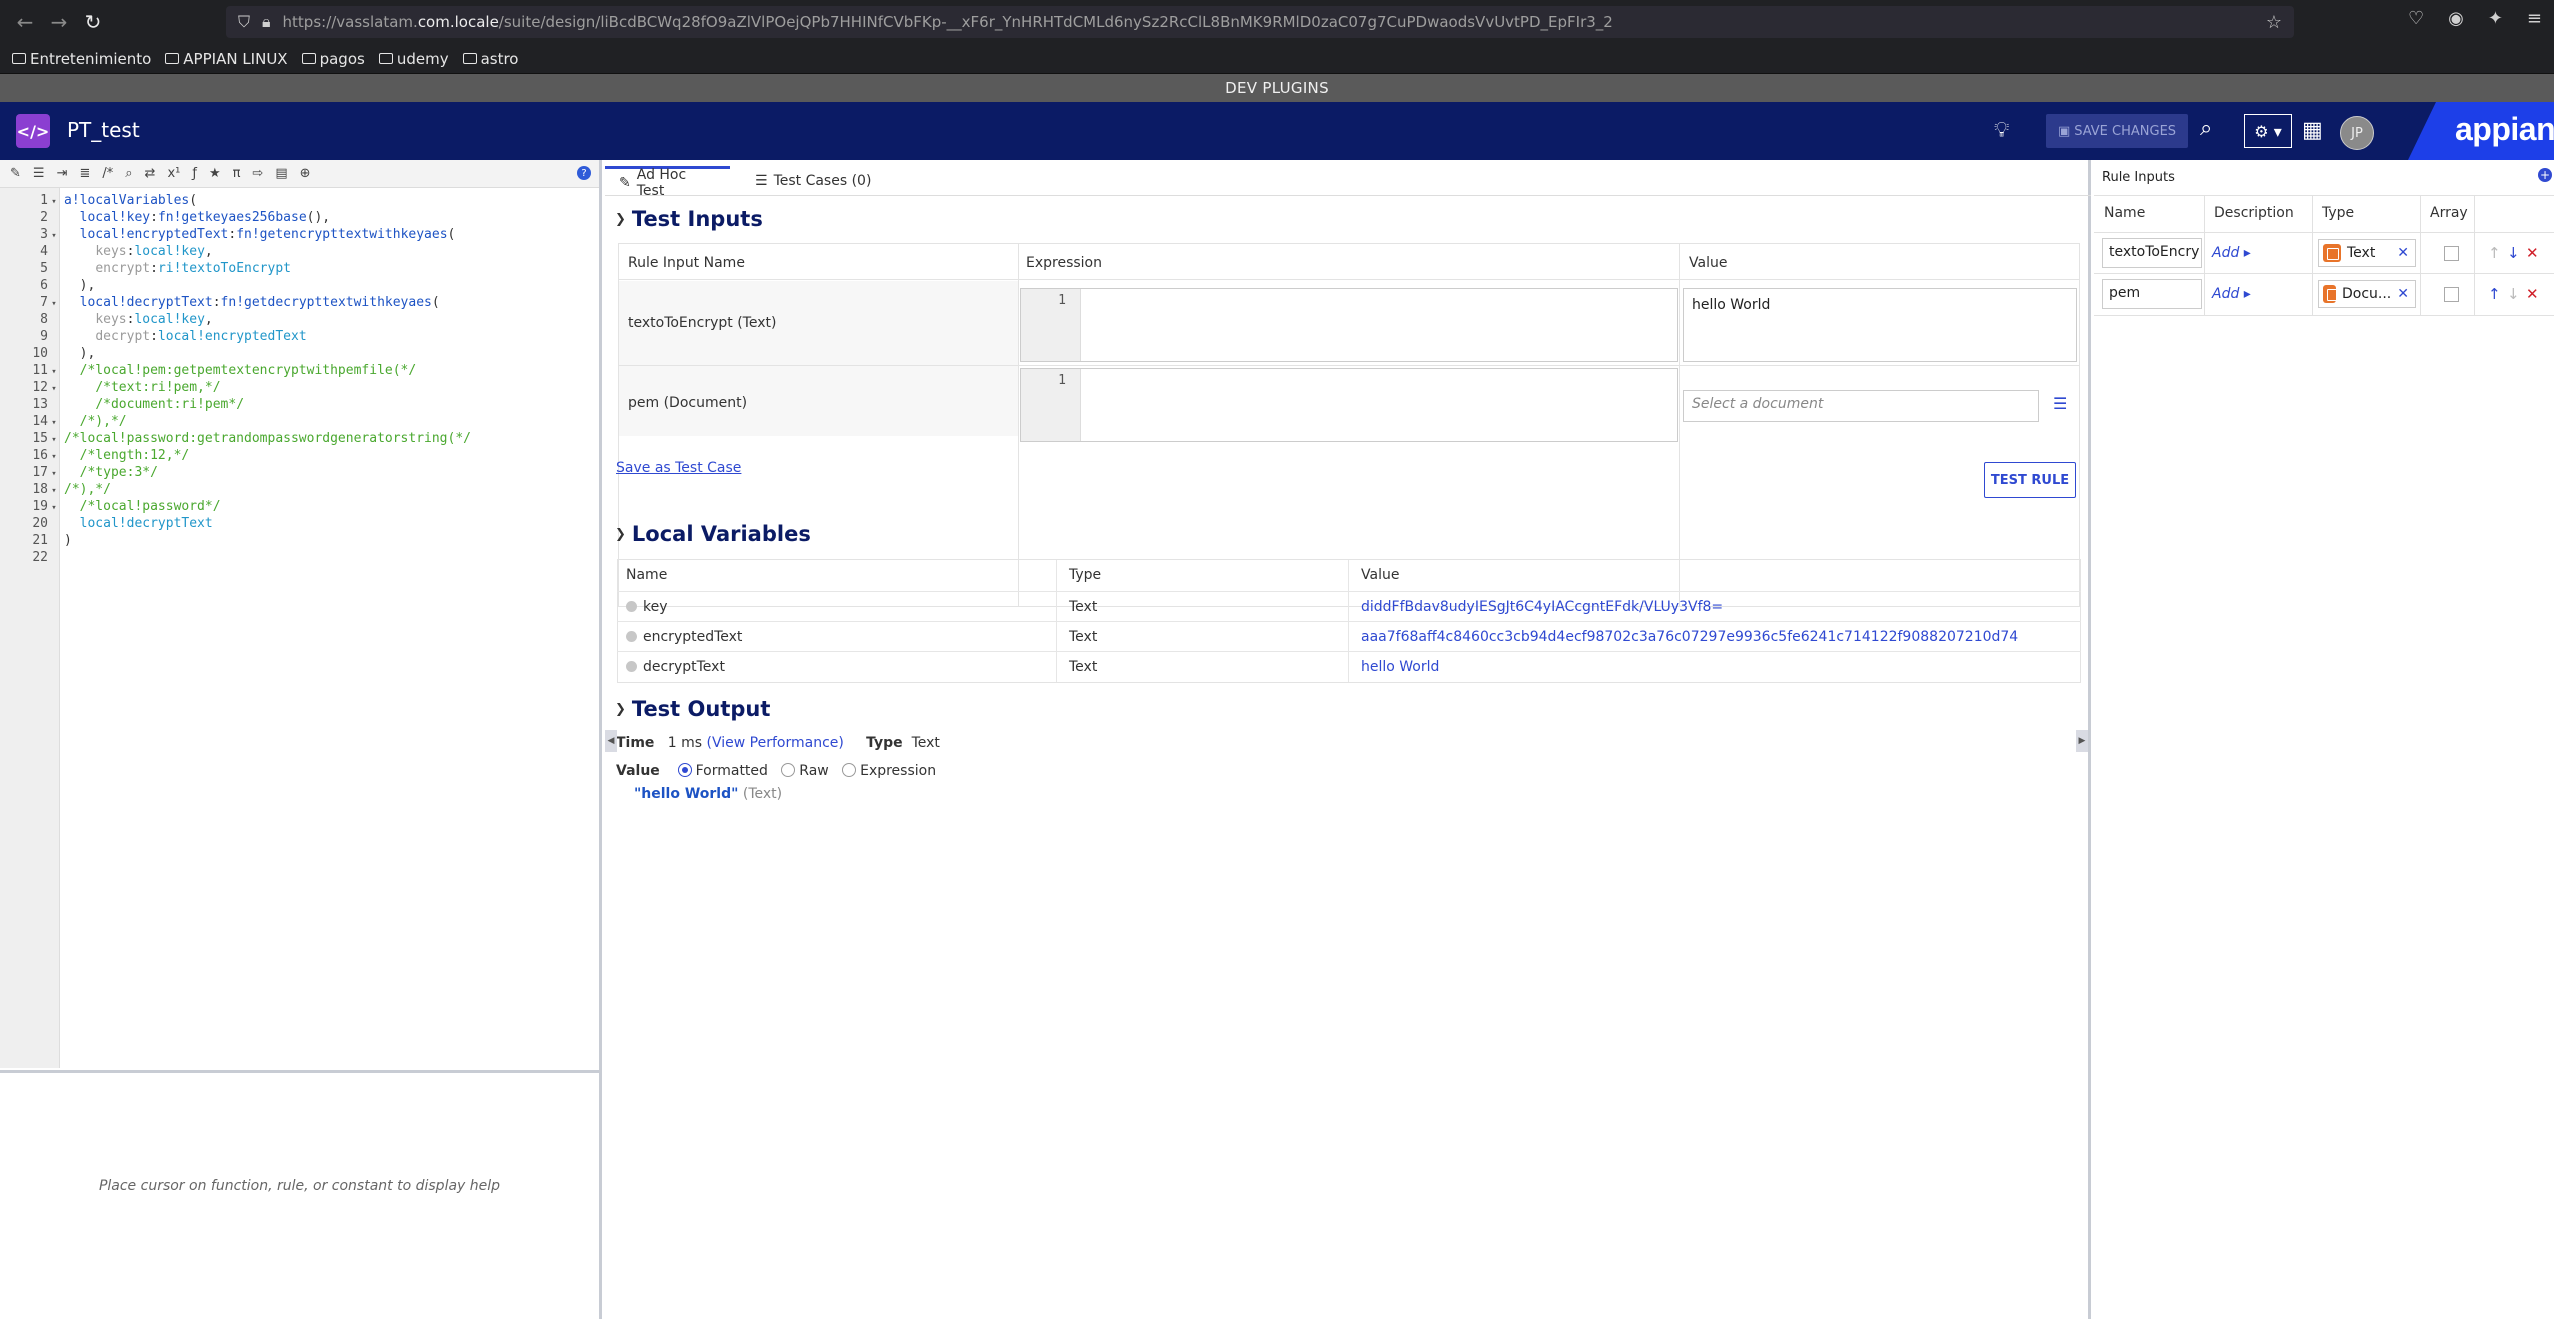 This screenshot has width=2554, height=1319. I want to click on browse-list-icon: ☰, so click(2060, 403).